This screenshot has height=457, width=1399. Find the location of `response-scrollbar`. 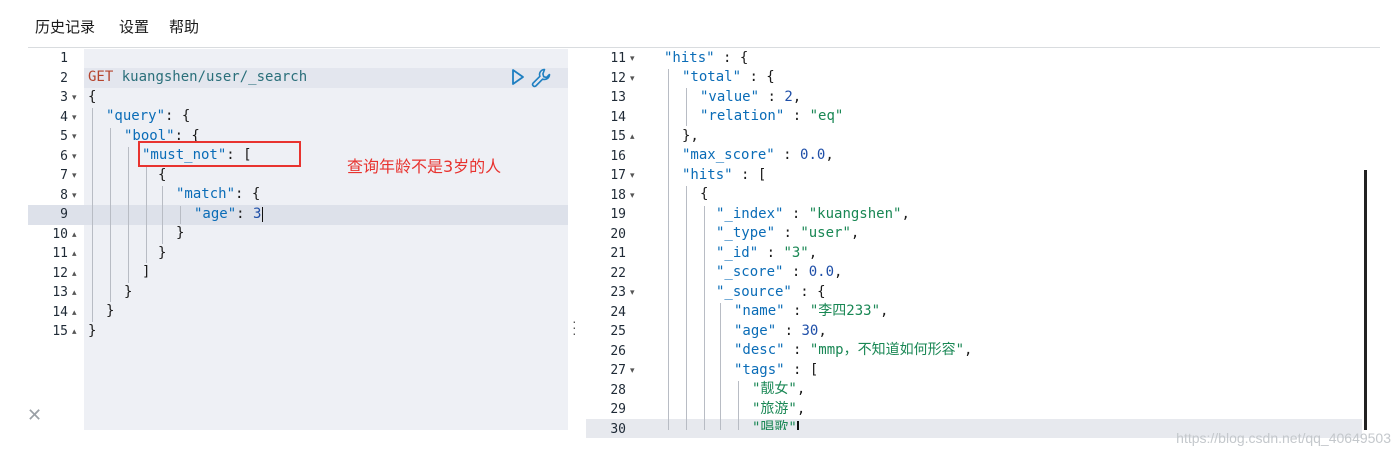

response-scrollbar is located at coordinates (1365, 300).